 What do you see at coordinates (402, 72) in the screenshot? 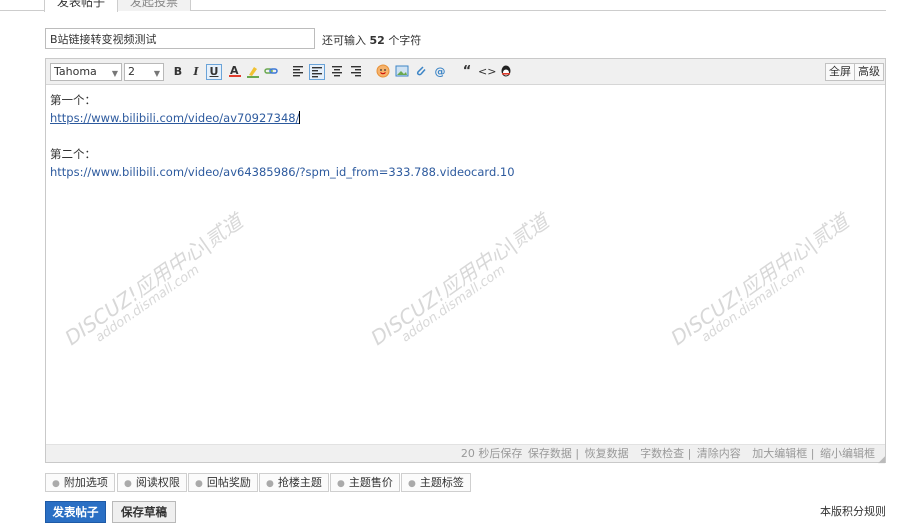
I see `image-icon` at bounding box center [402, 72].